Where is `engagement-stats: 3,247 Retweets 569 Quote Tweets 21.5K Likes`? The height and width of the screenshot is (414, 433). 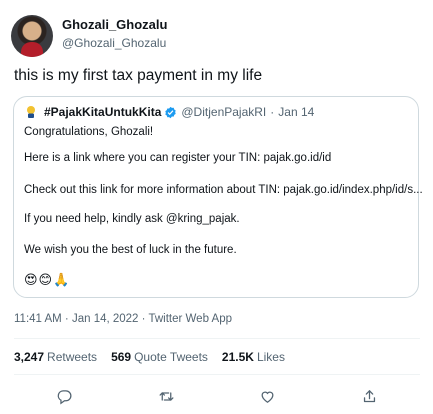 engagement-stats: 3,247 Retweets 569 Quote Tweets 21.5K Likes is located at coordinates (149, 357).